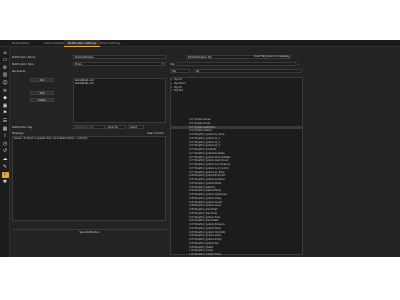 The image size is (400, 300). Describe the element at coordinates (5, 106) in the screenshot. I see `image-icon: ▣` at that location.